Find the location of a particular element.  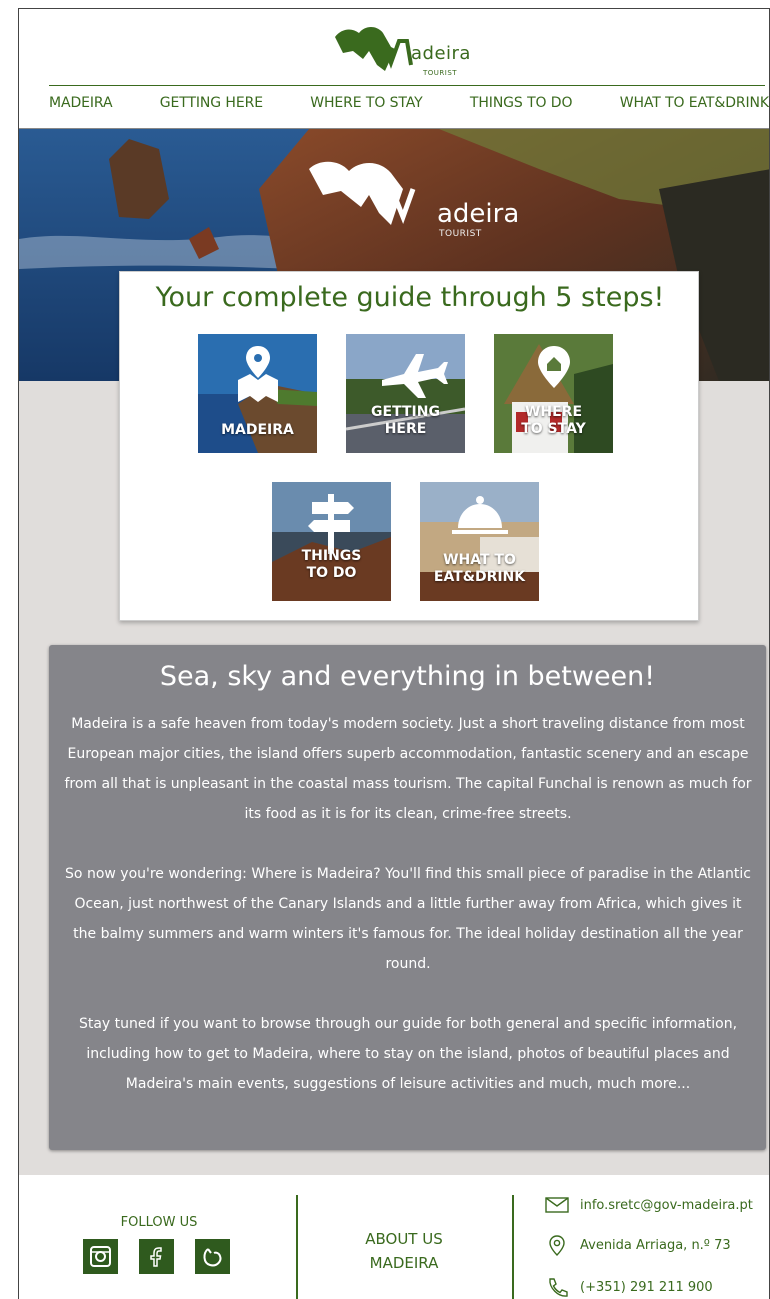

location-pin-icon is located at coordinates (557, 1245).